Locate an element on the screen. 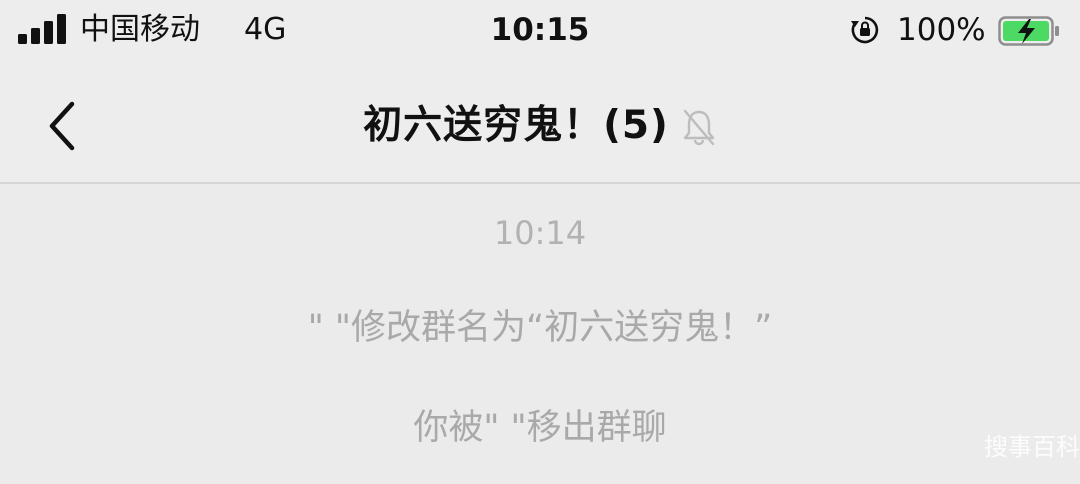 This screenshot has height=484, width=1080. system-message-removed: 你被" "移出群聊 is located at coordinates (540, 428).